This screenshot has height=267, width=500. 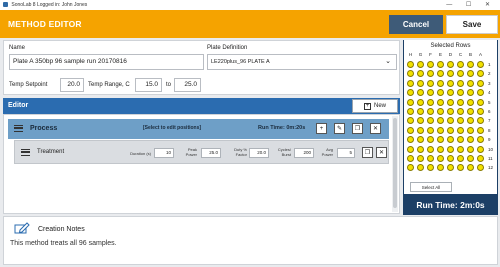 I want to click on row-label: 1, so click(x=489, y=64).